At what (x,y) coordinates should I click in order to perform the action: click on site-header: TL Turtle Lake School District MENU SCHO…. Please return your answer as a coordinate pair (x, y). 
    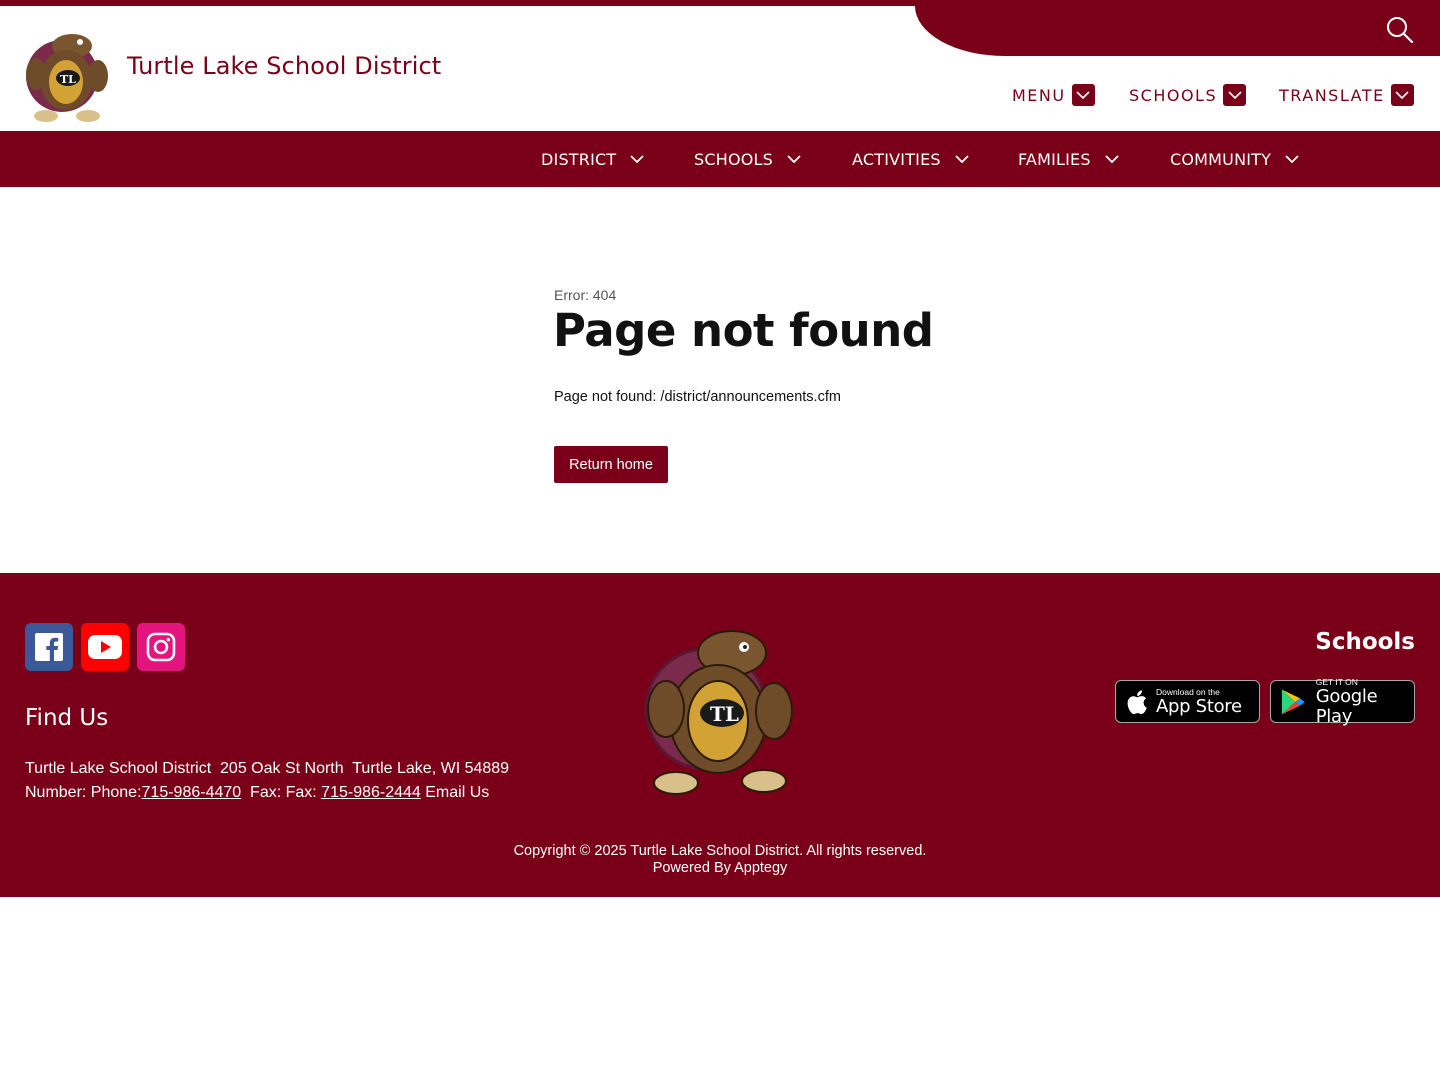
    Looking at the image, I should click on (720, 71).